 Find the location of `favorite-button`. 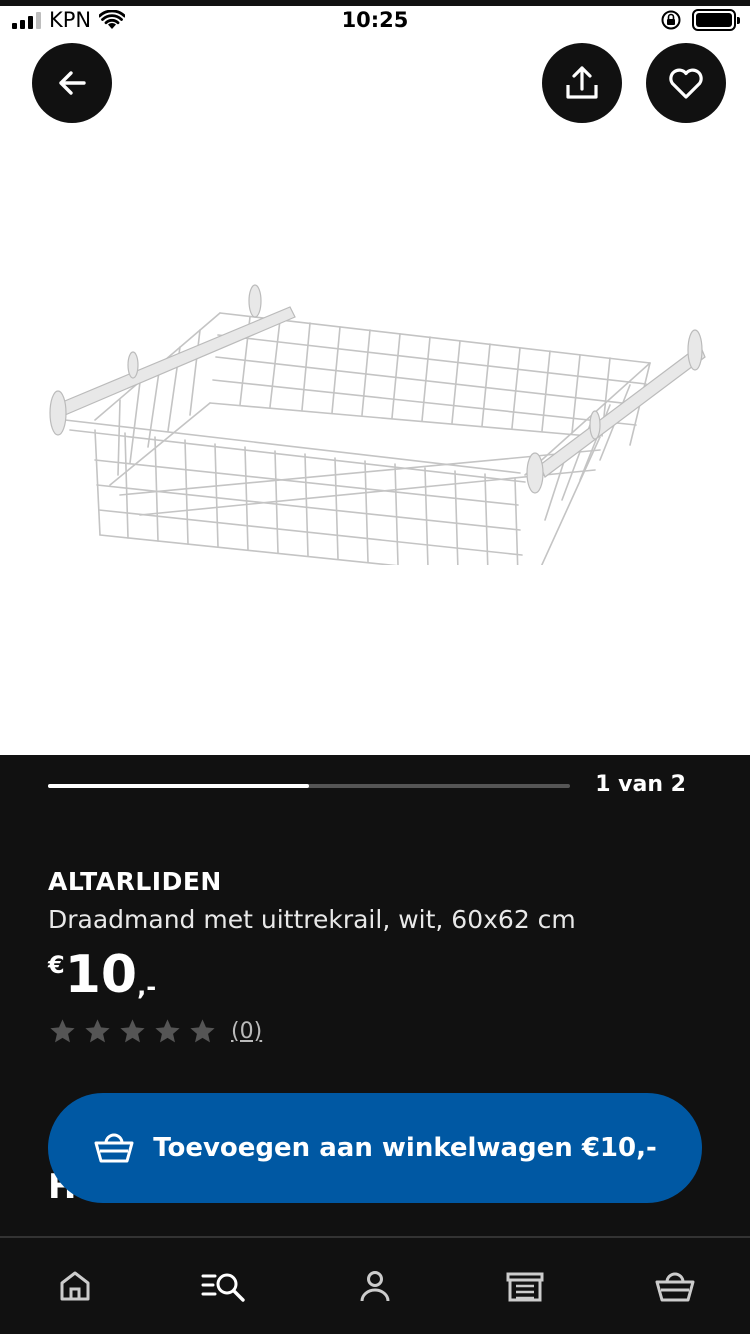

favorite-button is located at coordinates (686, 83).